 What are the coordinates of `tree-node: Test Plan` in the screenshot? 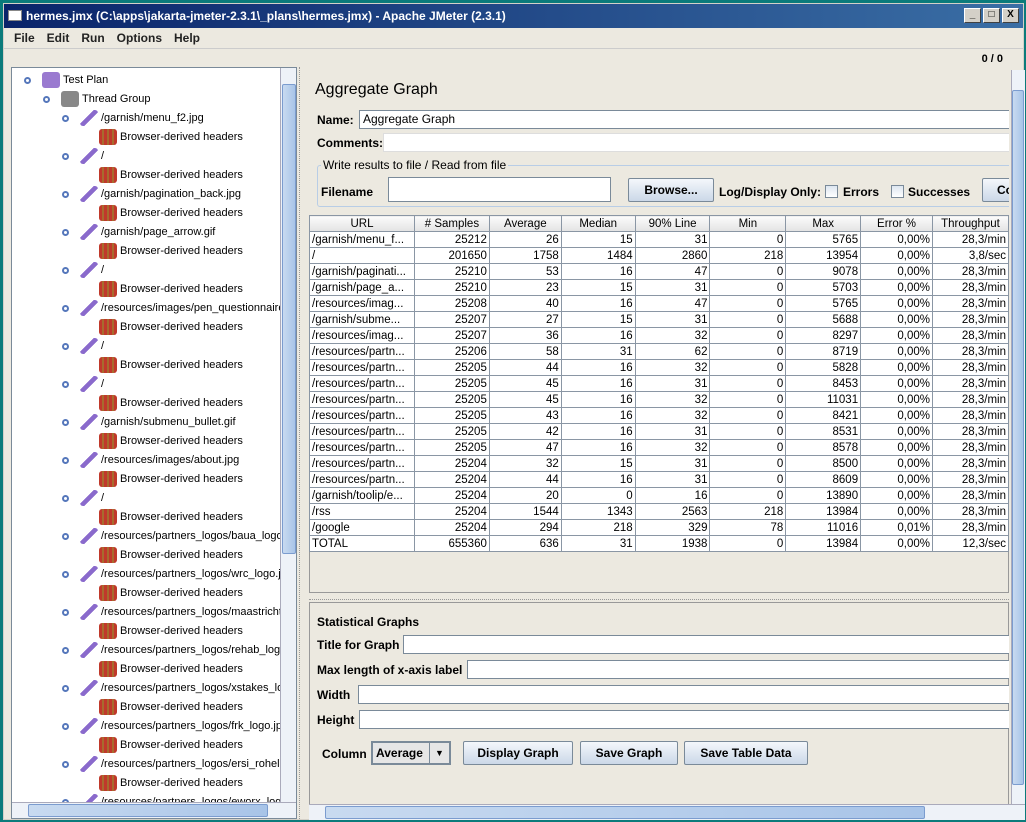 It's located at (75, 80).